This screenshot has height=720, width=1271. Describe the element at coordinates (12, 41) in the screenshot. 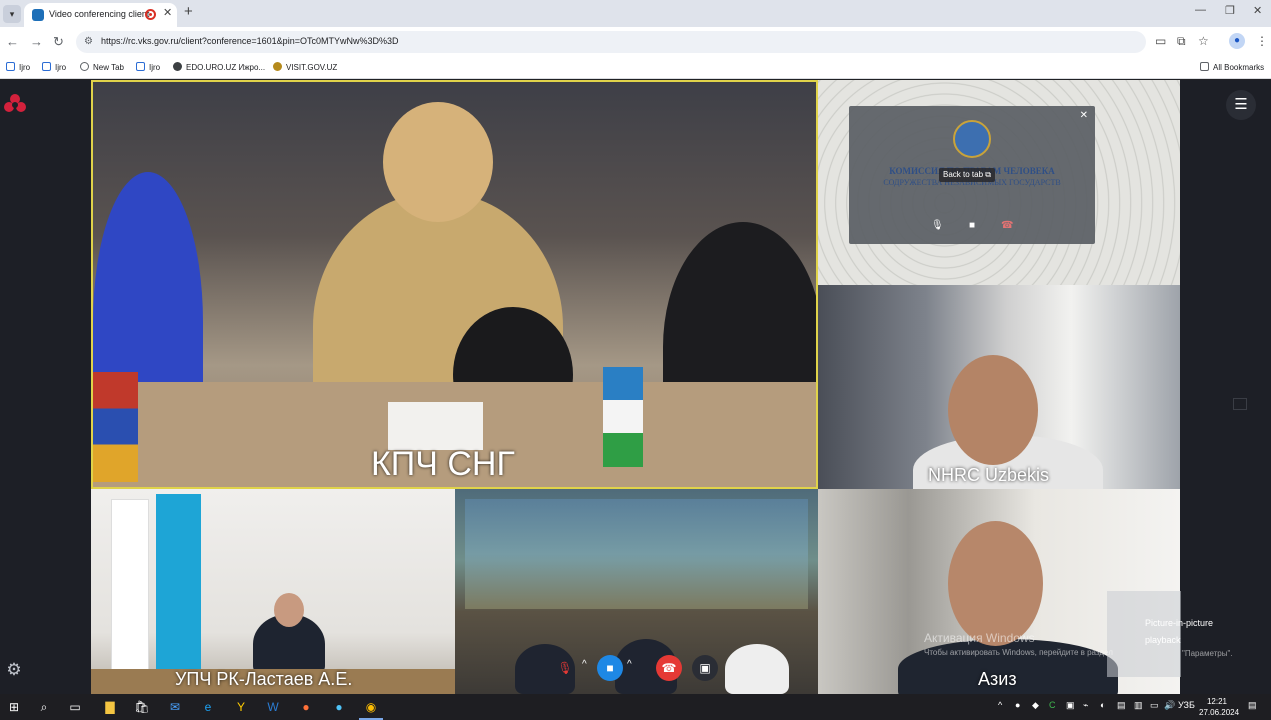

I see `back-icon: ←` at that location.